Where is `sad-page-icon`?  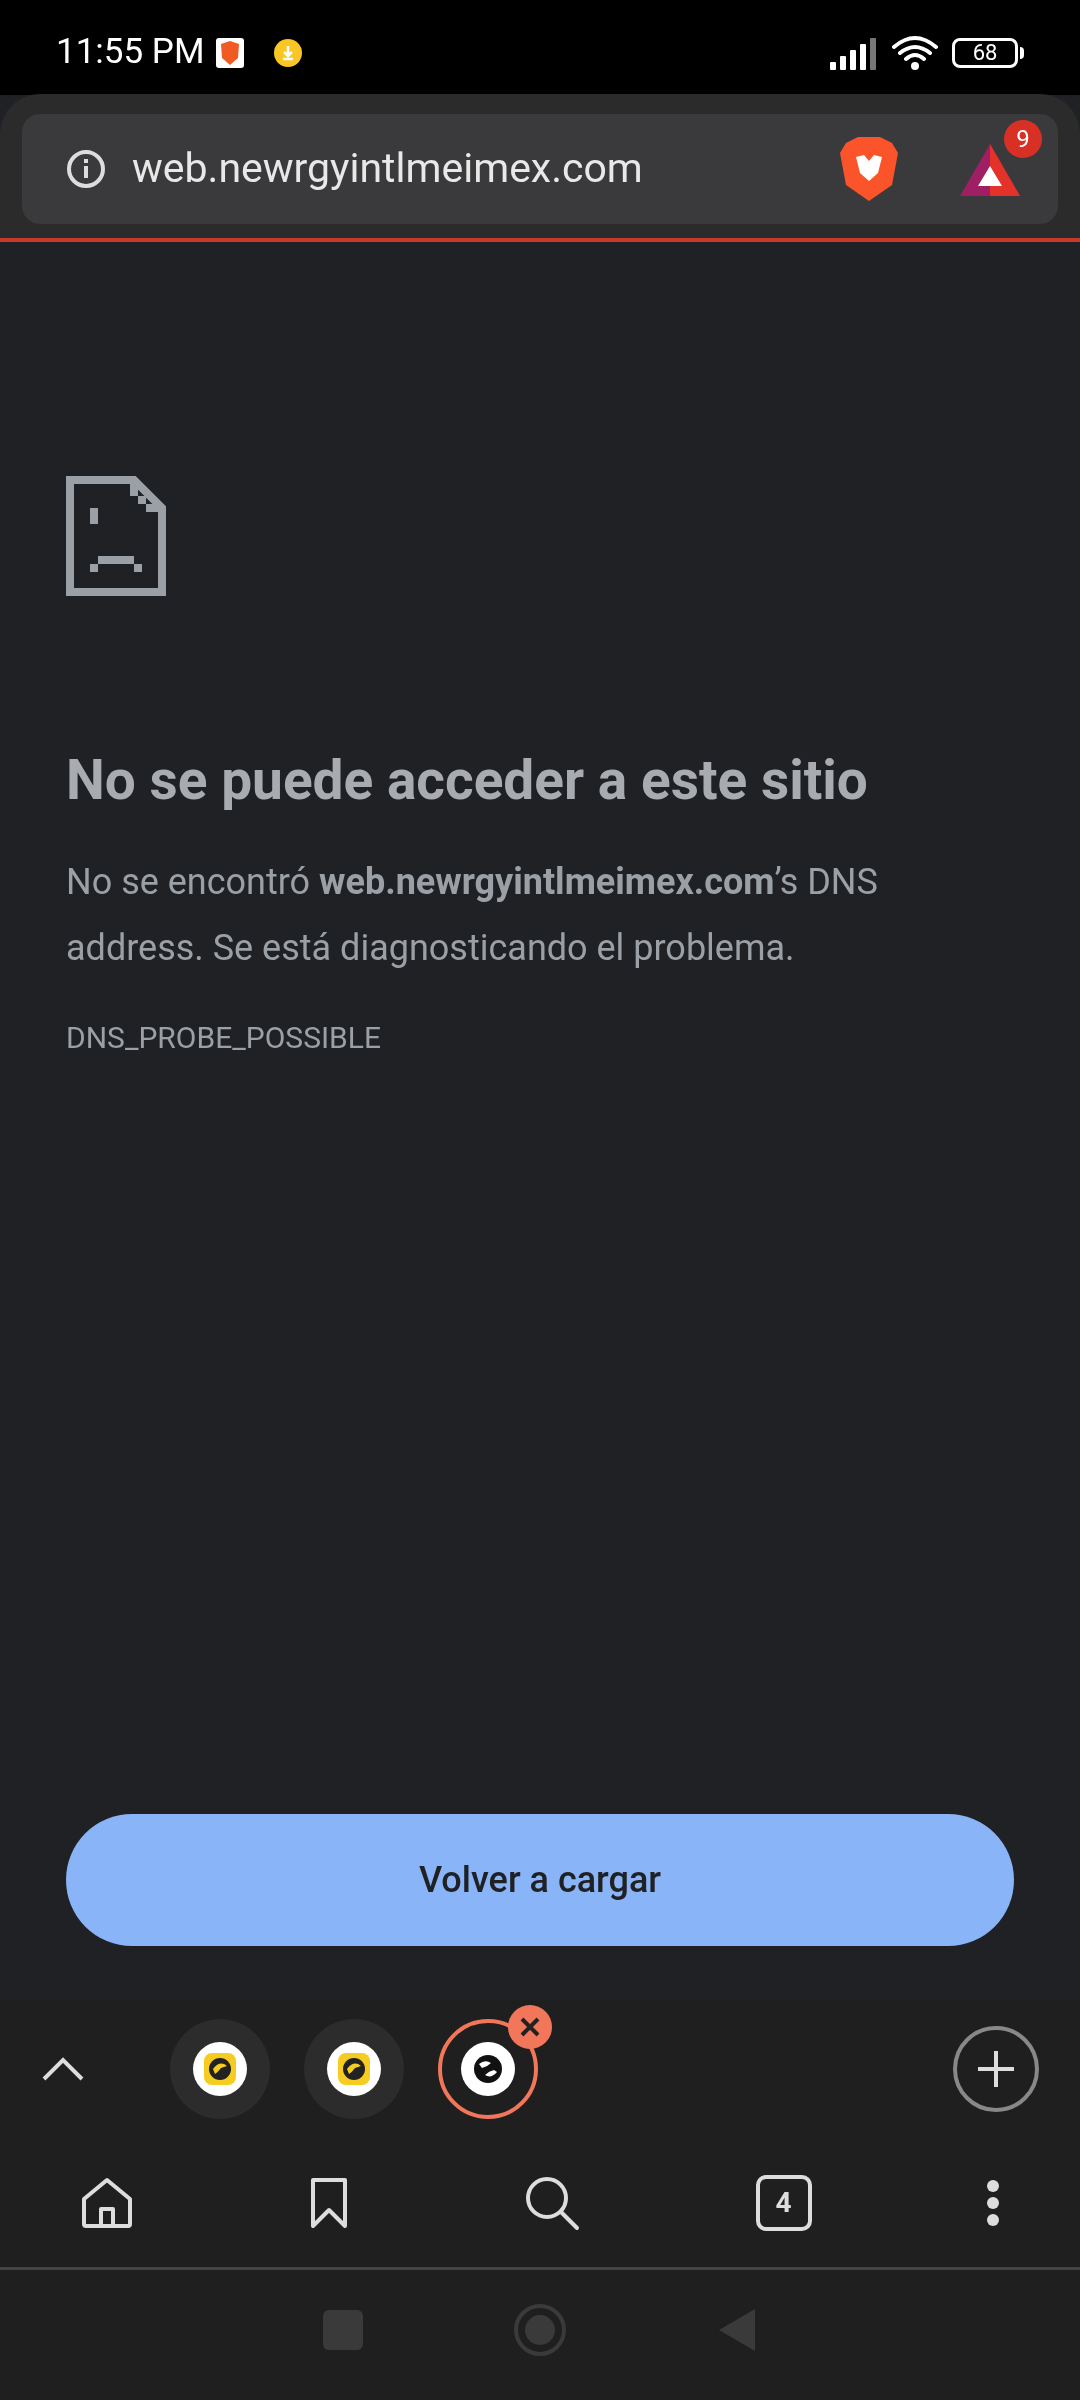
sad-page-icon is located at coordinates (116, 536).